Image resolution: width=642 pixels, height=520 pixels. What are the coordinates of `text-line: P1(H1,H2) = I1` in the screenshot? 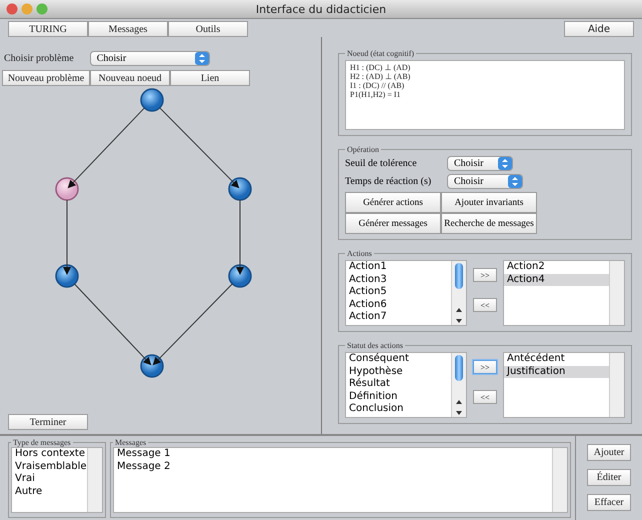 It's located at (376, 94).